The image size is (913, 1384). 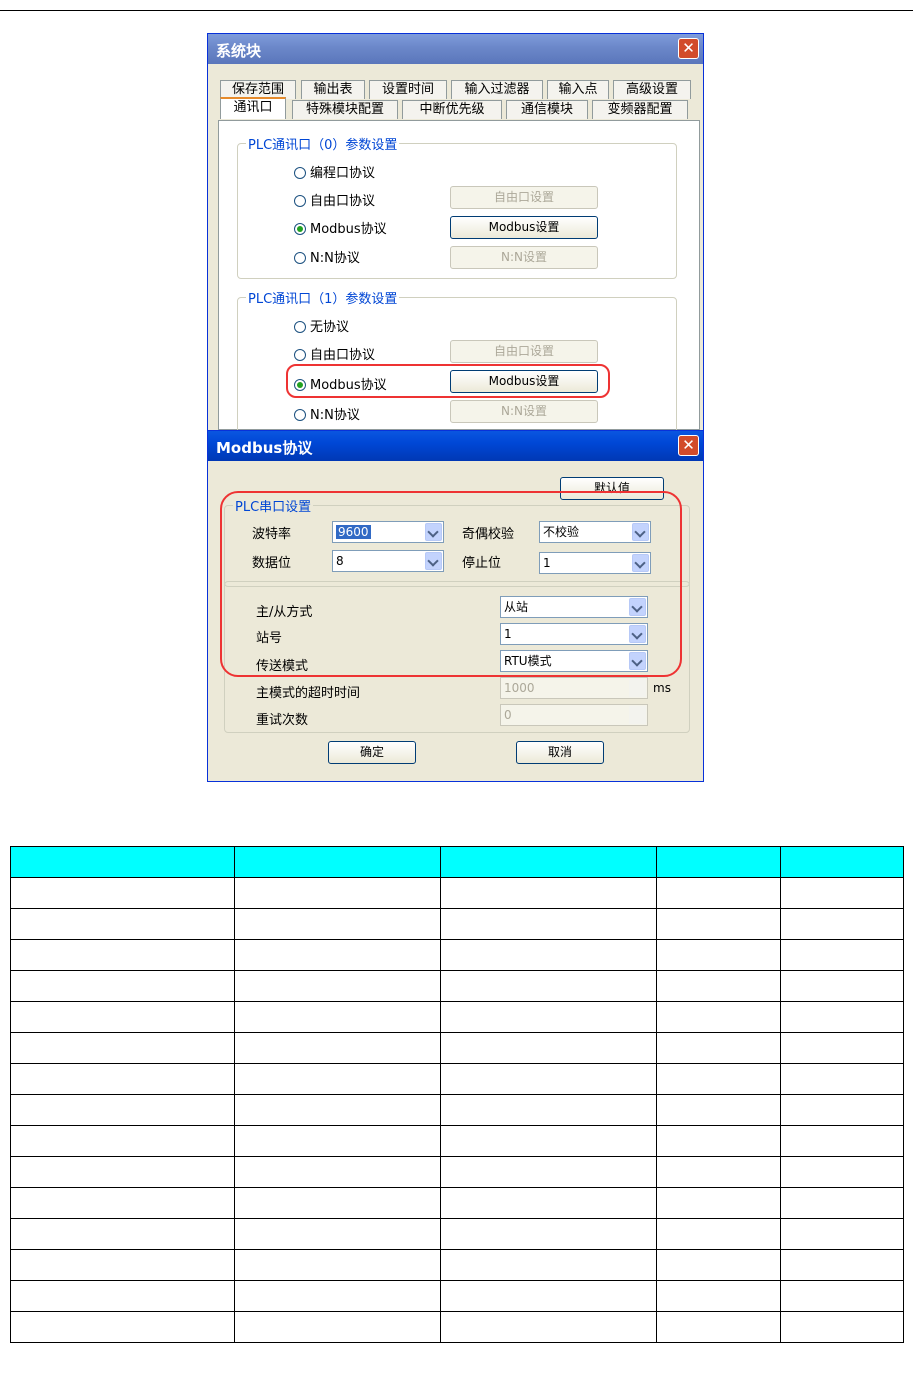 What do you see at coordinates (340, 227) in the screenshot?
I see `port0-radio-modbus: Modbus协议` at bounding box center [340, 227].